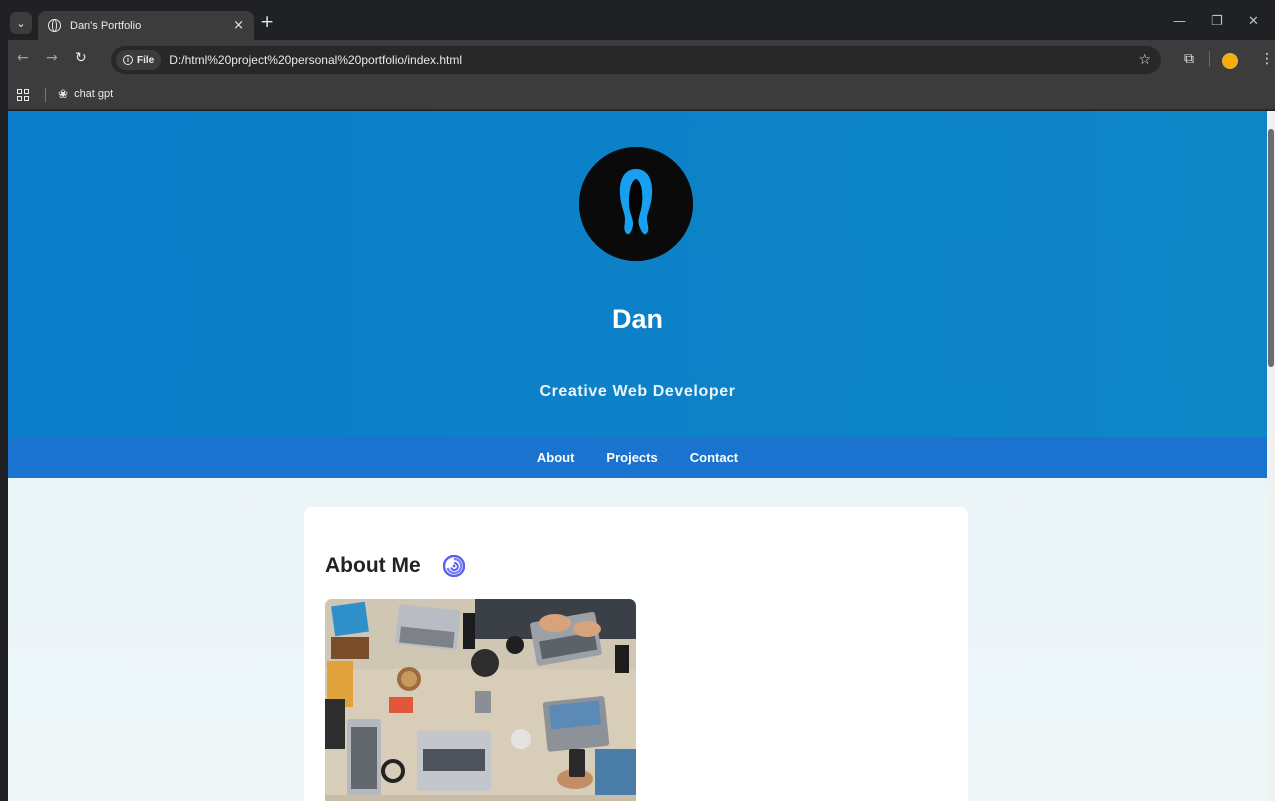 The height and width of the screenshot is (801, 1275). I want to click on nav-item-projects: Projects, so click(631, 457).